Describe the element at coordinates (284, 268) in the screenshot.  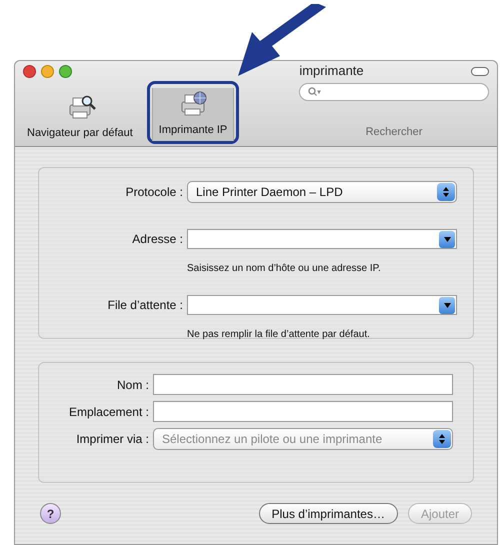
I see `field-hint: Saisissez un nom d’hôte ou une adresse IP.` at that location.